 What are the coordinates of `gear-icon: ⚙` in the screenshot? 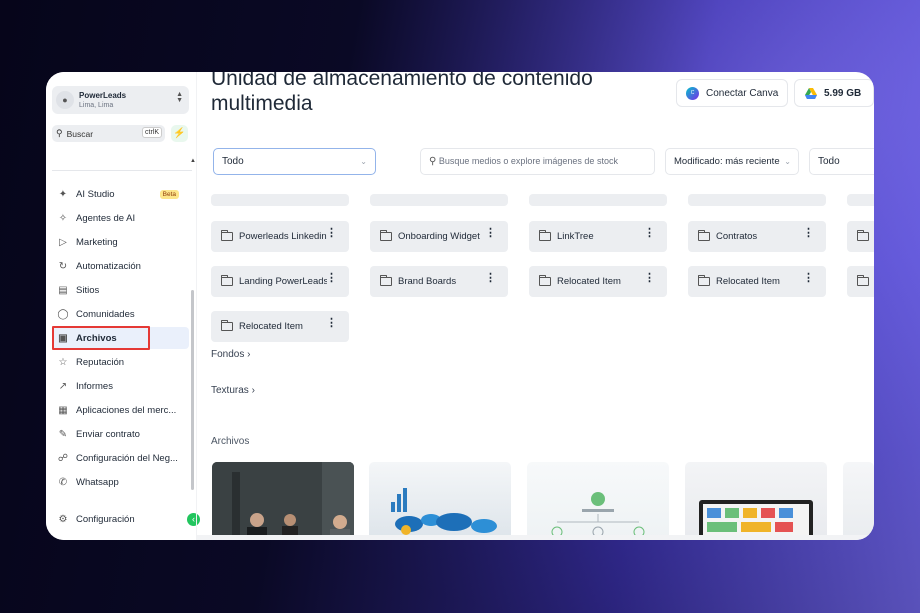 It's located at (63, 519).